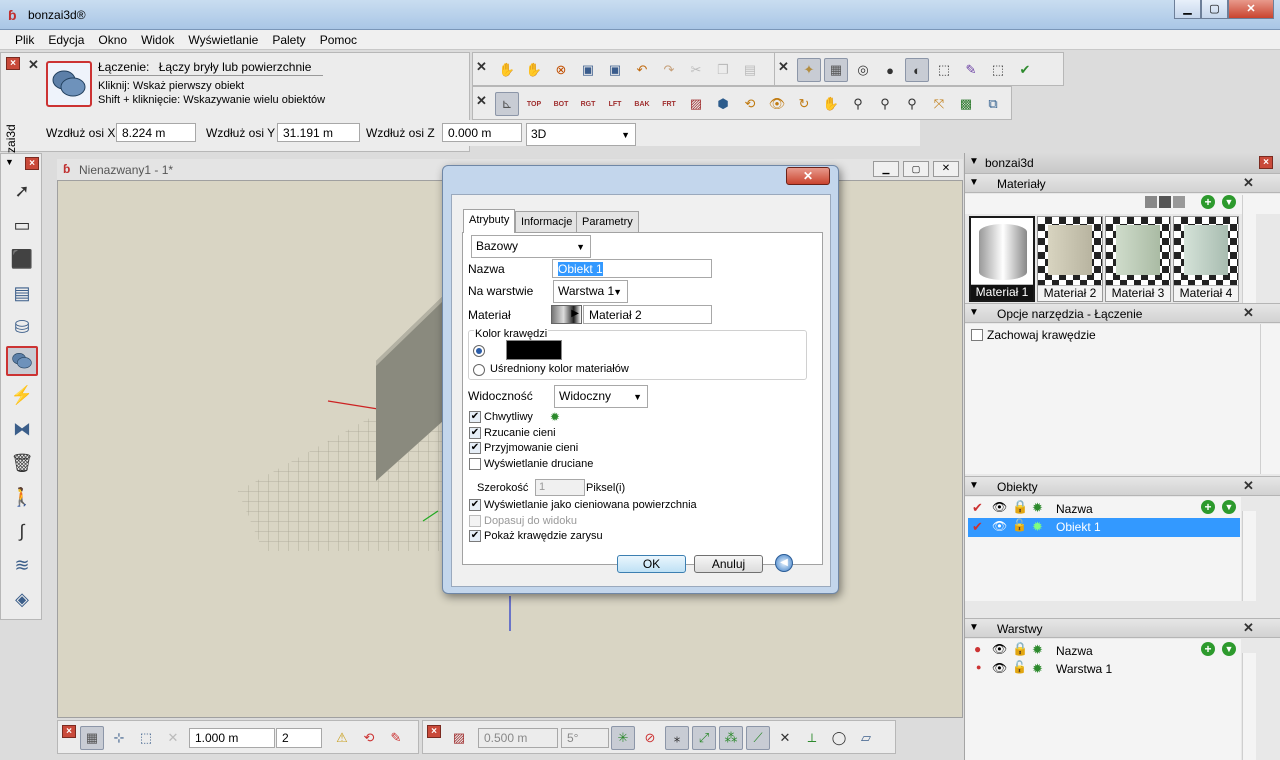  Describe the element at coordinates (1104, 669) in the screenshot. I see `layer-row: ● 👁 🔓 ✹ Warstwa 1` at that location.